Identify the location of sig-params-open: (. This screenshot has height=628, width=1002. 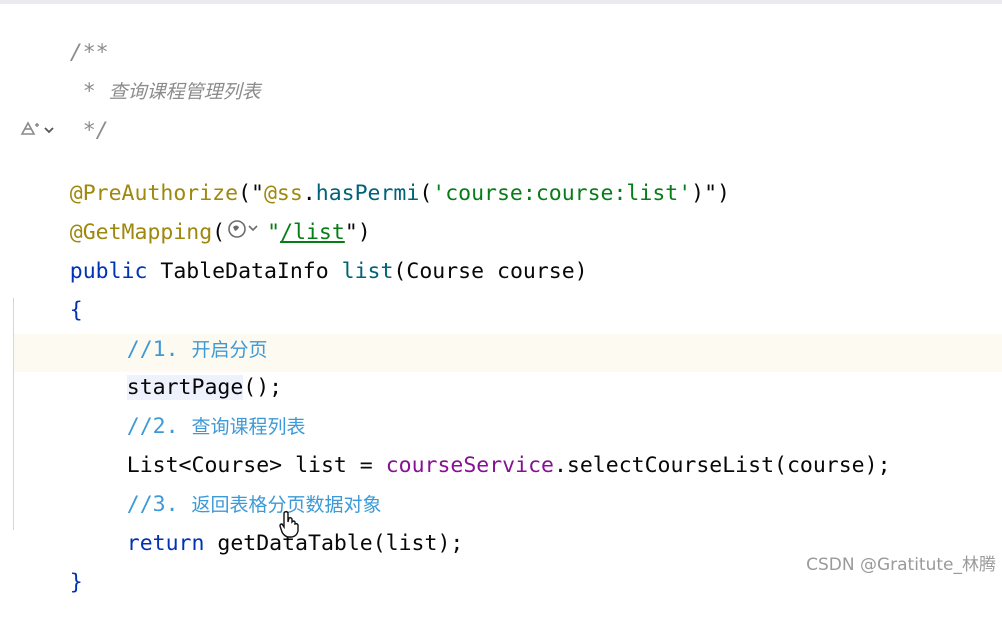
(400, 271).